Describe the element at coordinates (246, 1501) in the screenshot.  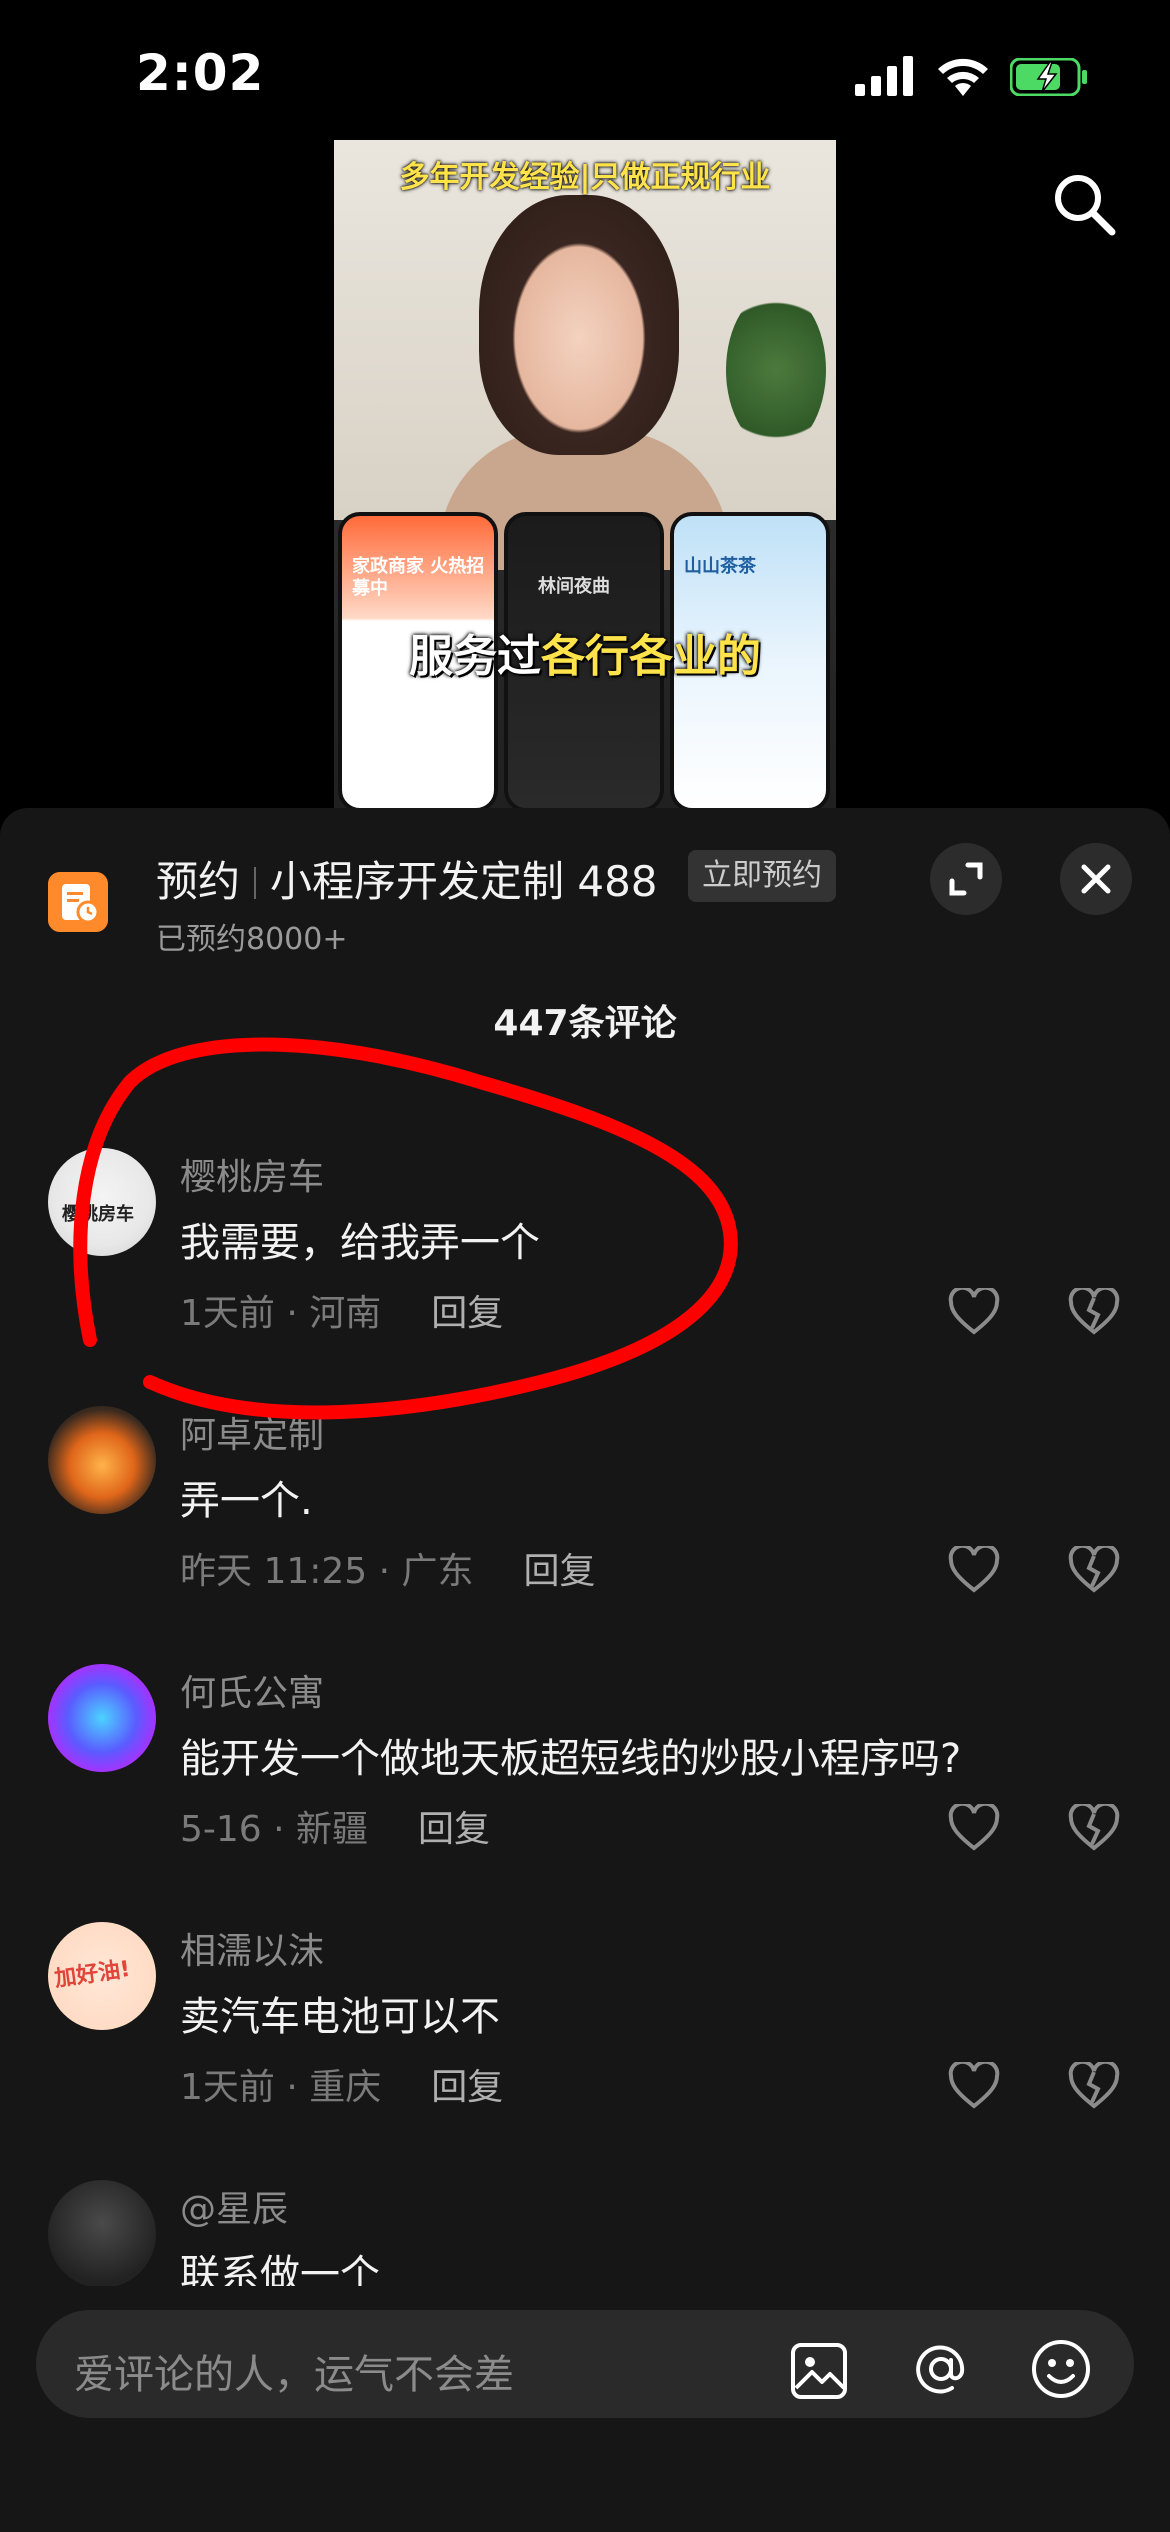
I see `comment-text: 弄一个.` at that location.